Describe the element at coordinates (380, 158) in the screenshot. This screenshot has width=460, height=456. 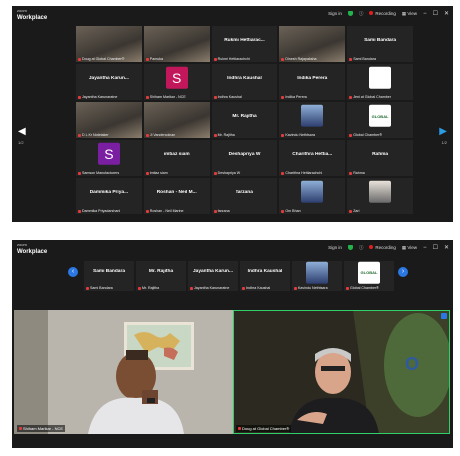
I see `participant-tile: Rahma Rahma` at that location.